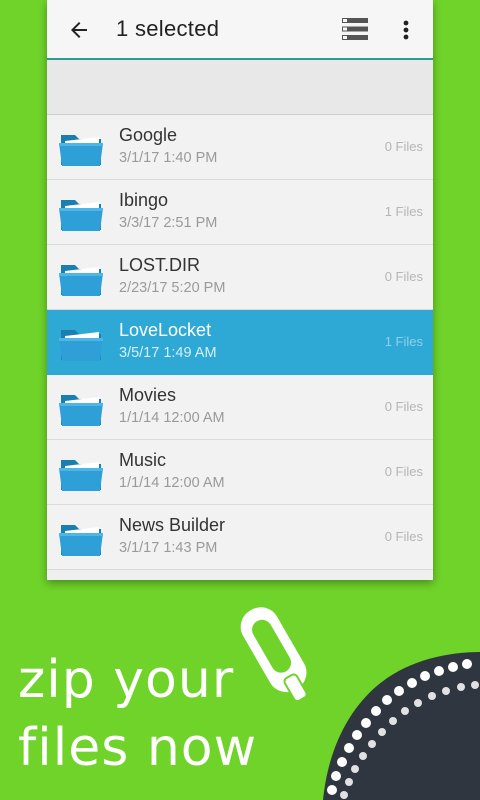 This screenshot has width=480, height=800. I want to click on file-name: Movies, so click(148, 395).